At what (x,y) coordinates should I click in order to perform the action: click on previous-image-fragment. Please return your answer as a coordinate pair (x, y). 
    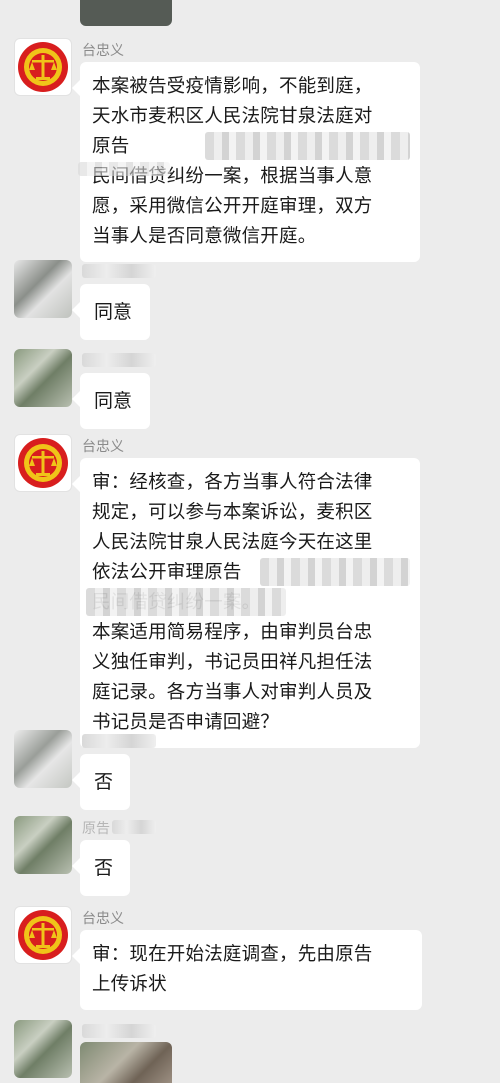
    Looking at the image, I should click on (126, 13).